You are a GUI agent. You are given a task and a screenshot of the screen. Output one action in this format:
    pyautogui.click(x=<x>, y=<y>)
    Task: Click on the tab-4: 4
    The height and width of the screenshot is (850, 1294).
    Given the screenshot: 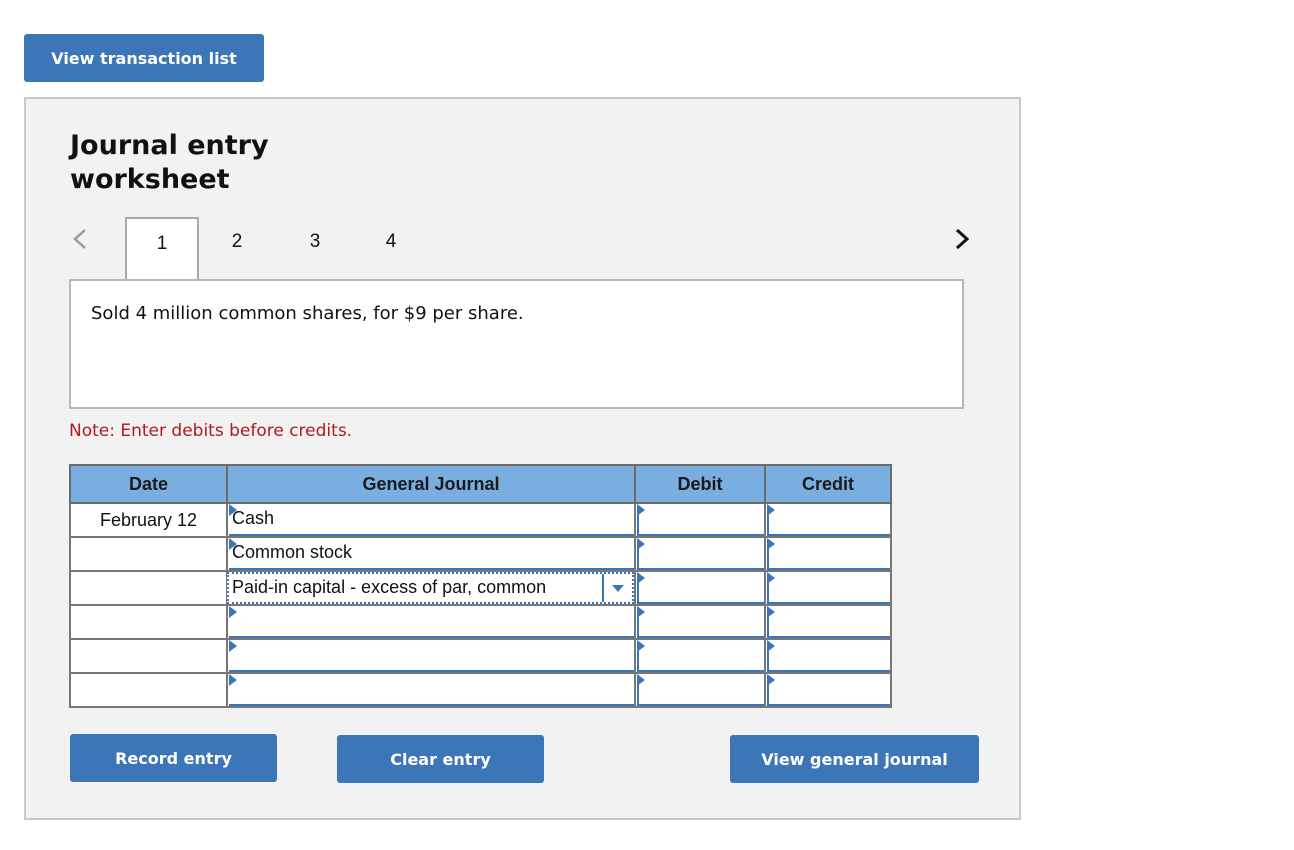 What is the action you would take?
    pyautogui.click(x=391, y=248)
    